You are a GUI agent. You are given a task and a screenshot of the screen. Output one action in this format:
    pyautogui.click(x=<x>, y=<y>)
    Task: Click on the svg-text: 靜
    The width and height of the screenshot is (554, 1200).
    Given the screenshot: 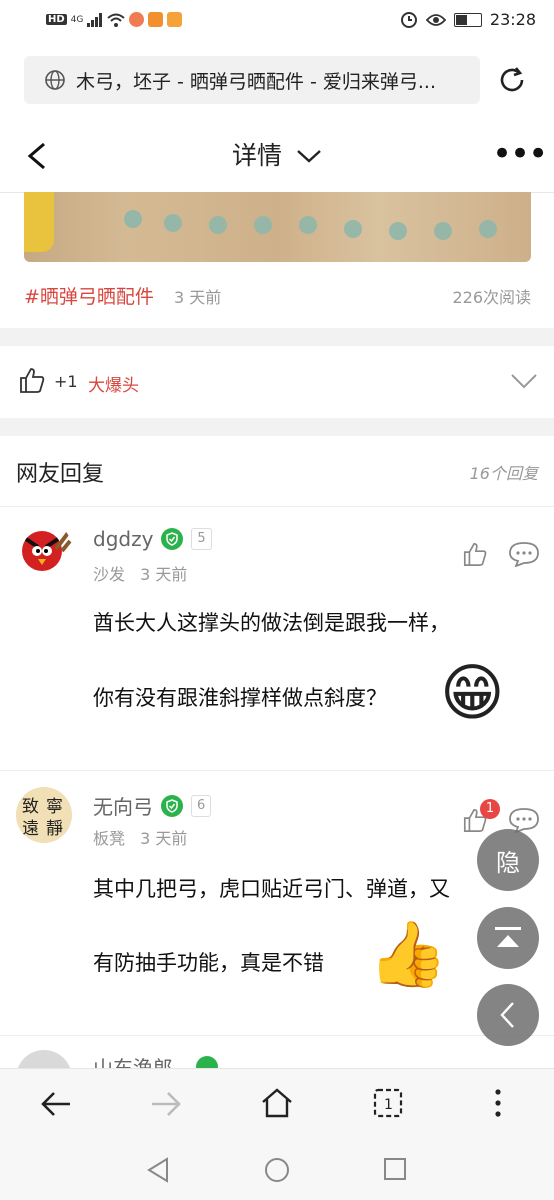 What is the action you would take?
    pyautogui.click(x=54, y=829)
    